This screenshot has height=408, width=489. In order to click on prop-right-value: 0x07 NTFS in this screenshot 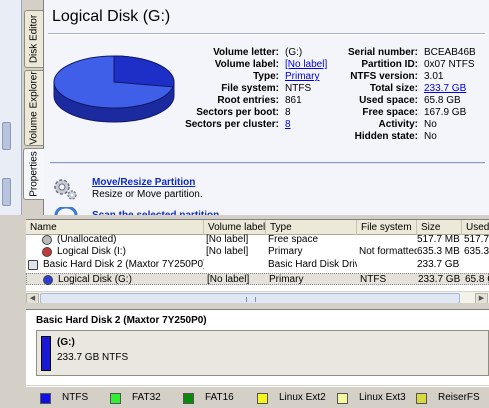, I will do `click(449, 64)`.